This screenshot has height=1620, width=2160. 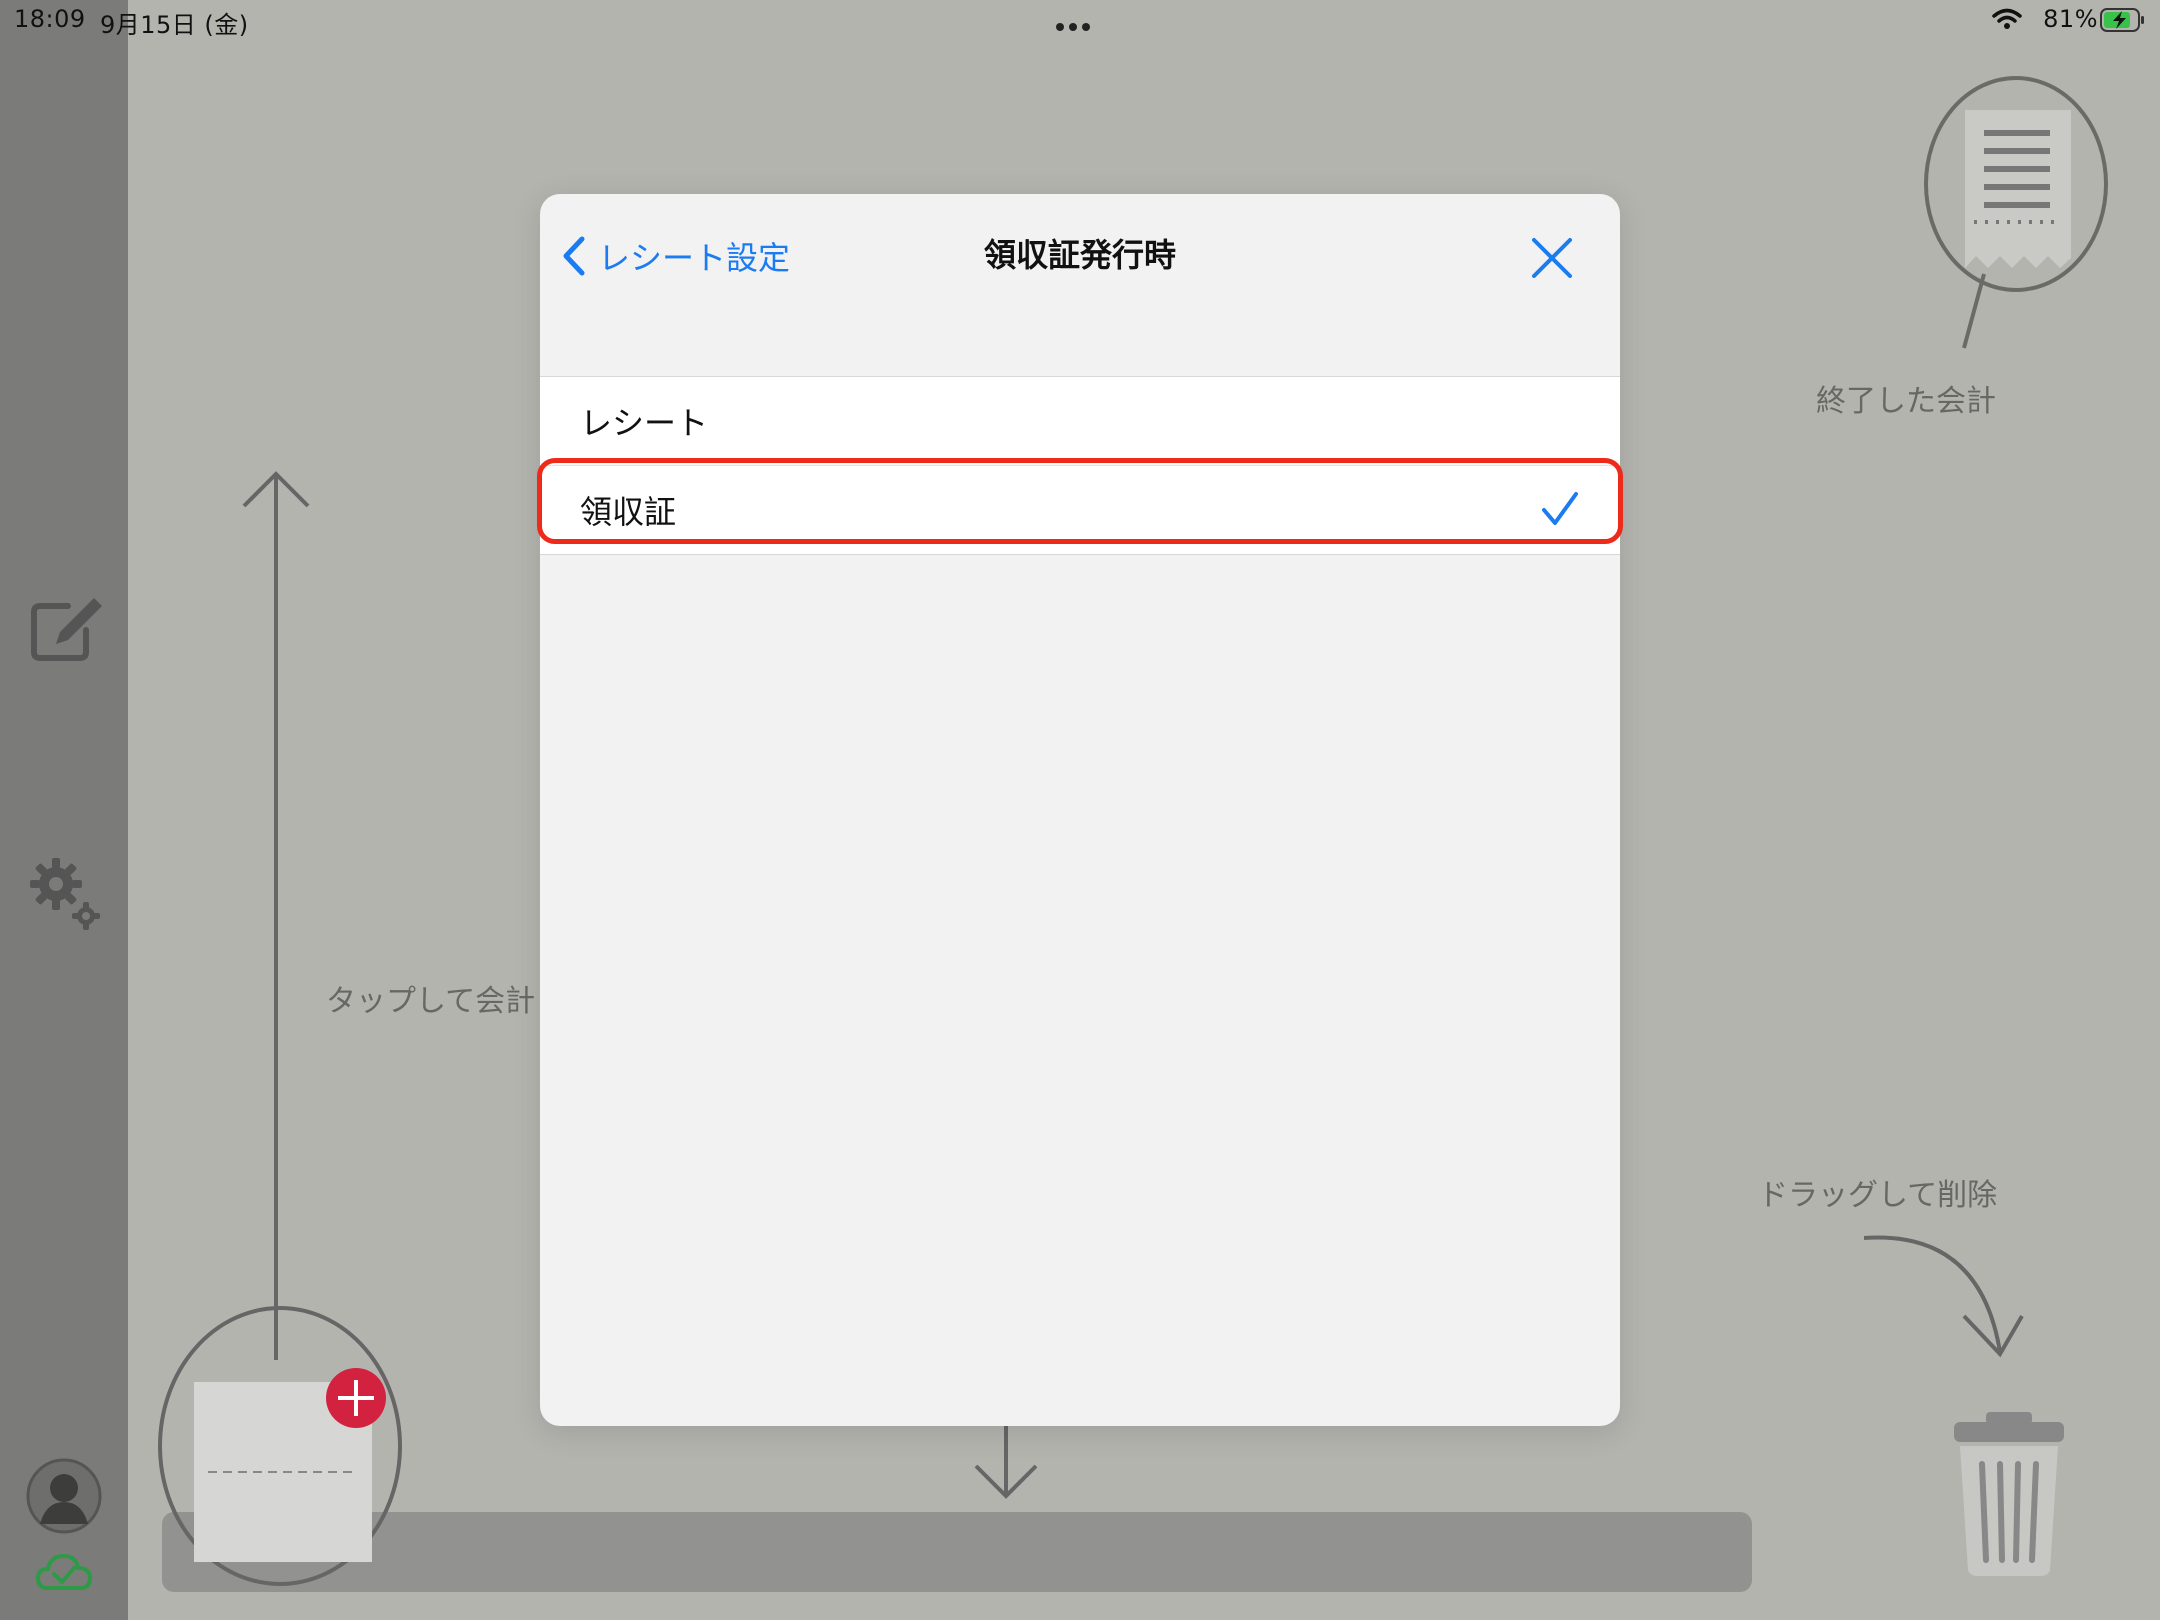 What do you see at coordinates (644, 423) in the screenshot?
I see `option-label: レシート` at bounding box center [644, 423].